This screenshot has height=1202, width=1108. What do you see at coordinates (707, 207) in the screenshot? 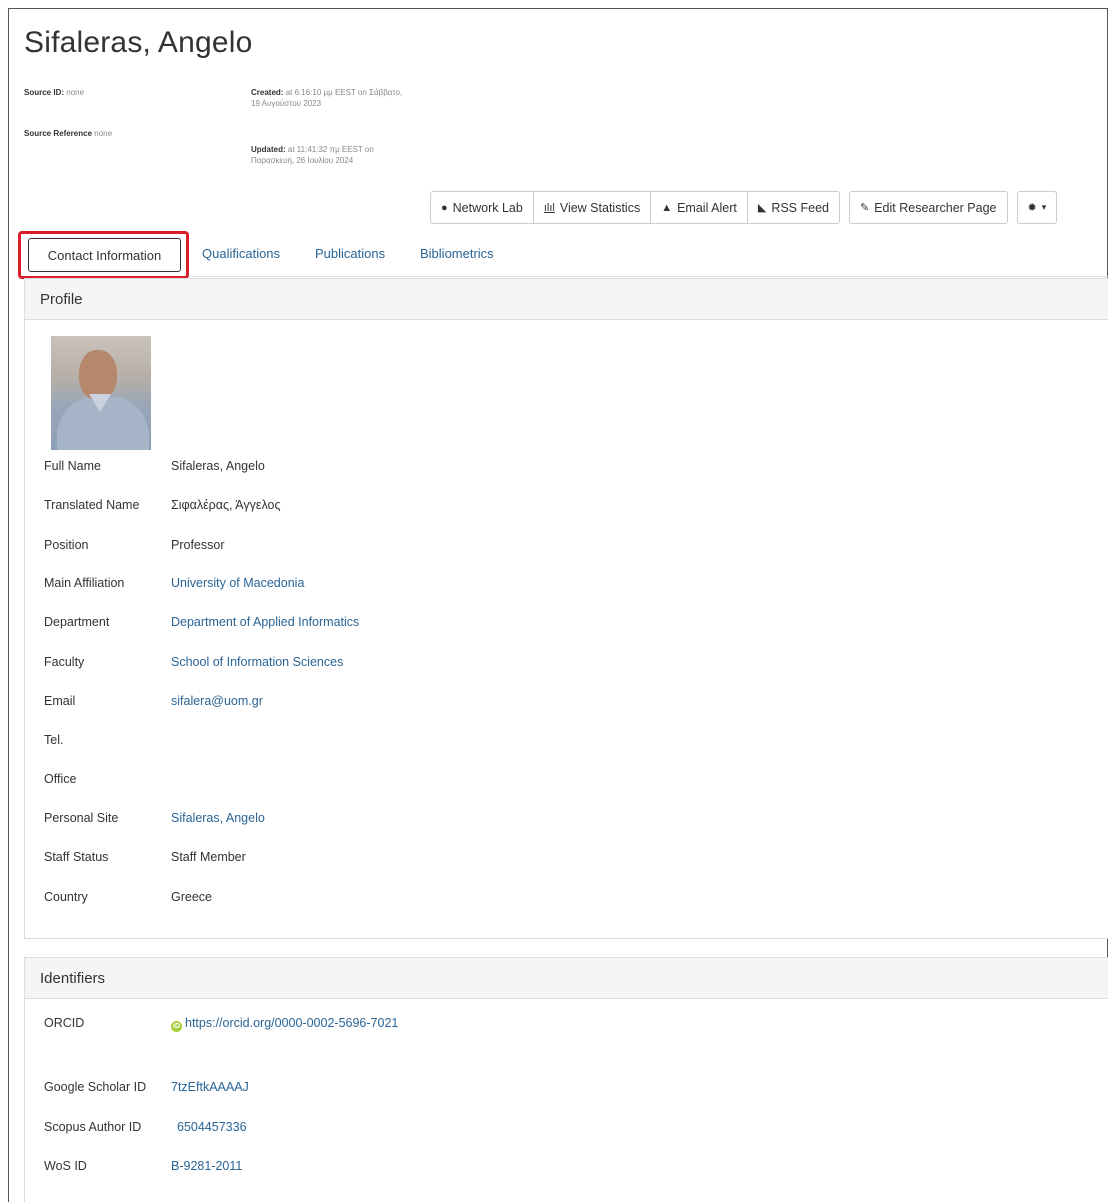
I see `email-alert-label: Email Alert` at bounding box center [707, 207].